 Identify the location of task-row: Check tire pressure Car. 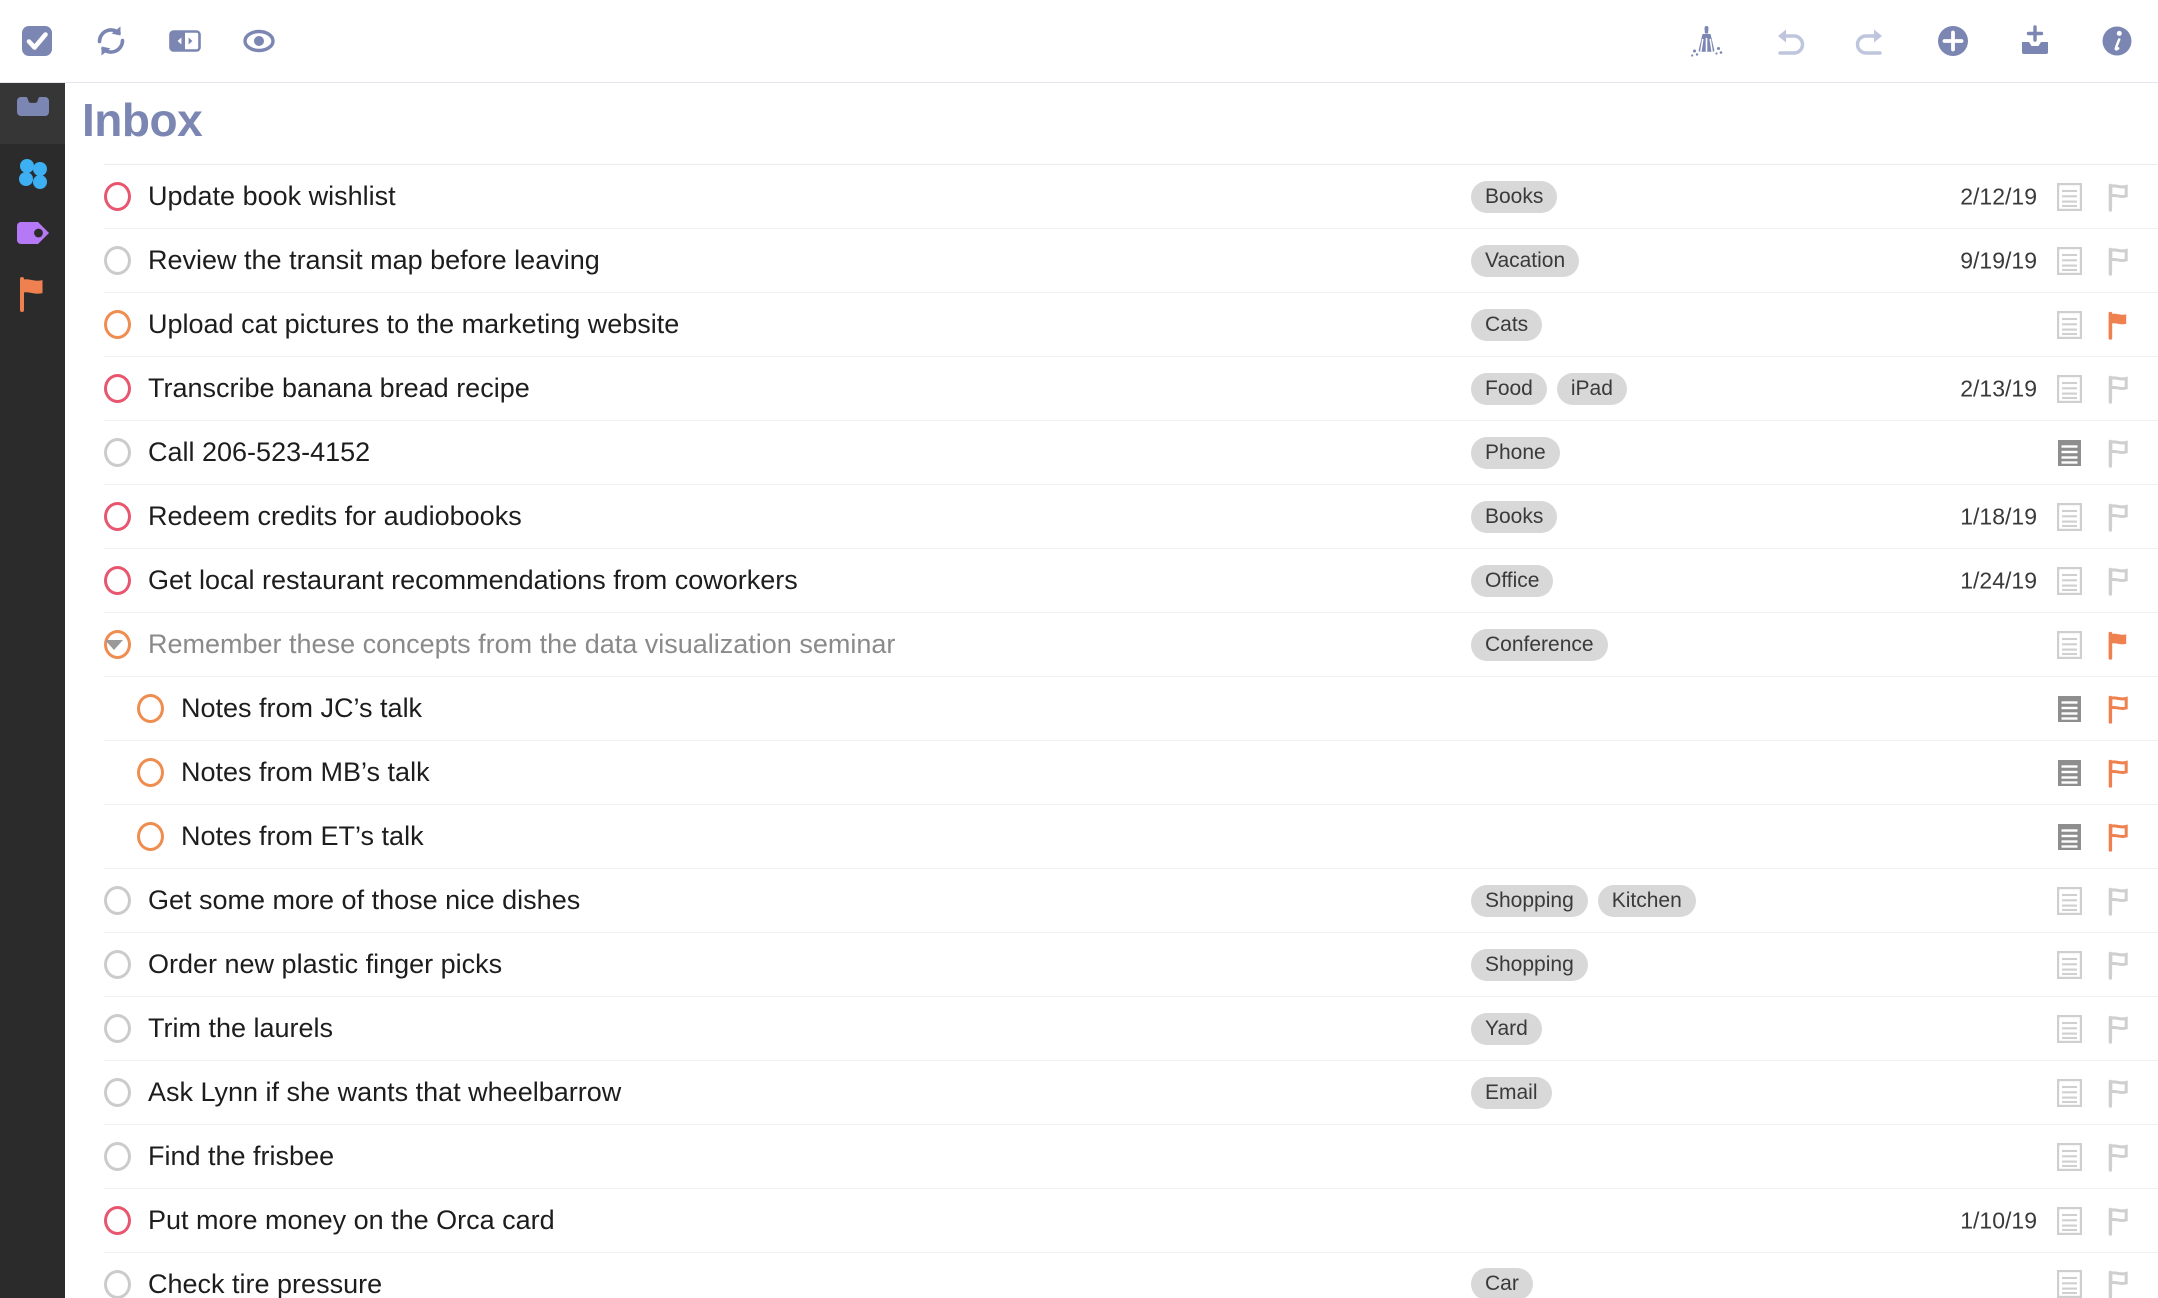
(1131, 1275).